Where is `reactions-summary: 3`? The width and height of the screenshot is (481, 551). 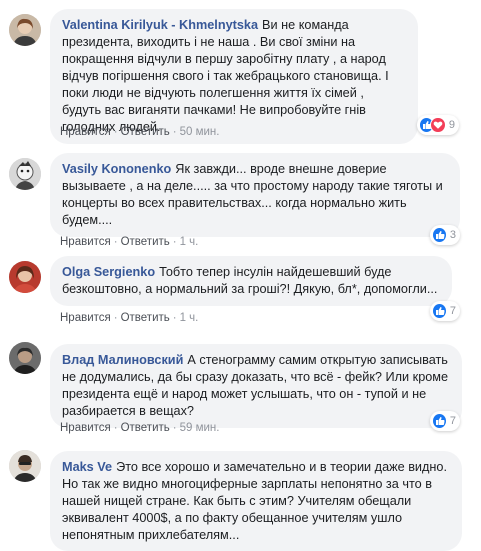 reactions-summary: 3 is located at coordinates (445, 235).